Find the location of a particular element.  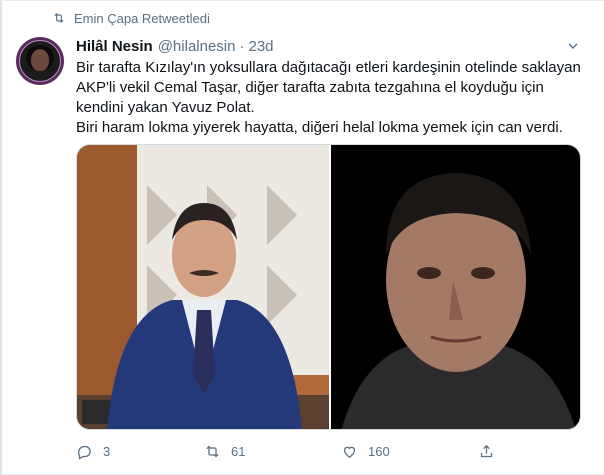

reply-icon is located at coordinates (84, 452).